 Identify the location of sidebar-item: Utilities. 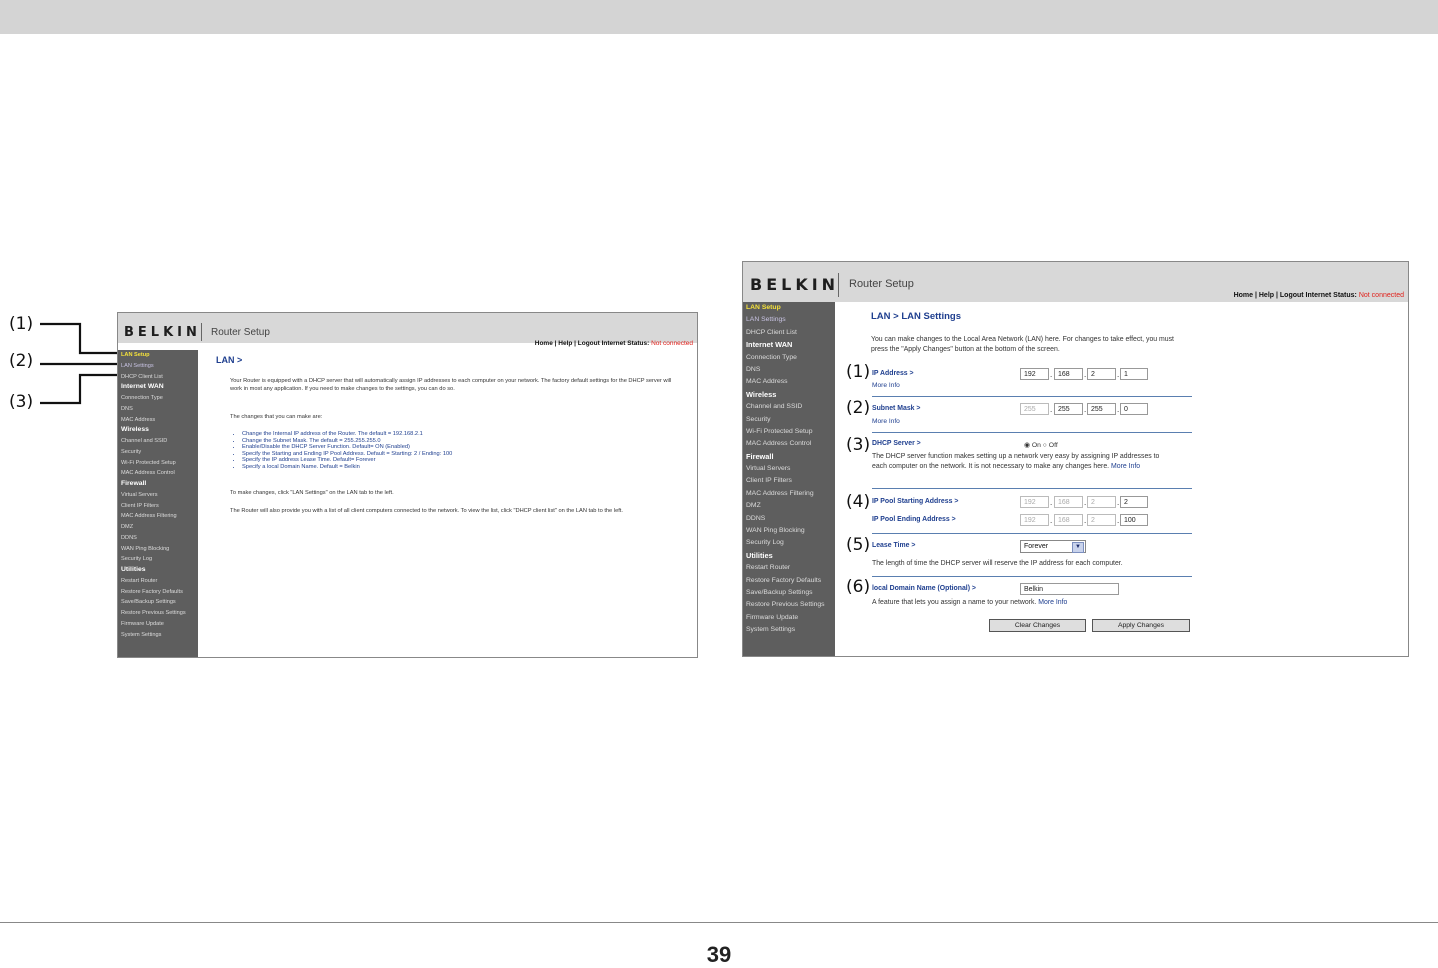
(759, 555).